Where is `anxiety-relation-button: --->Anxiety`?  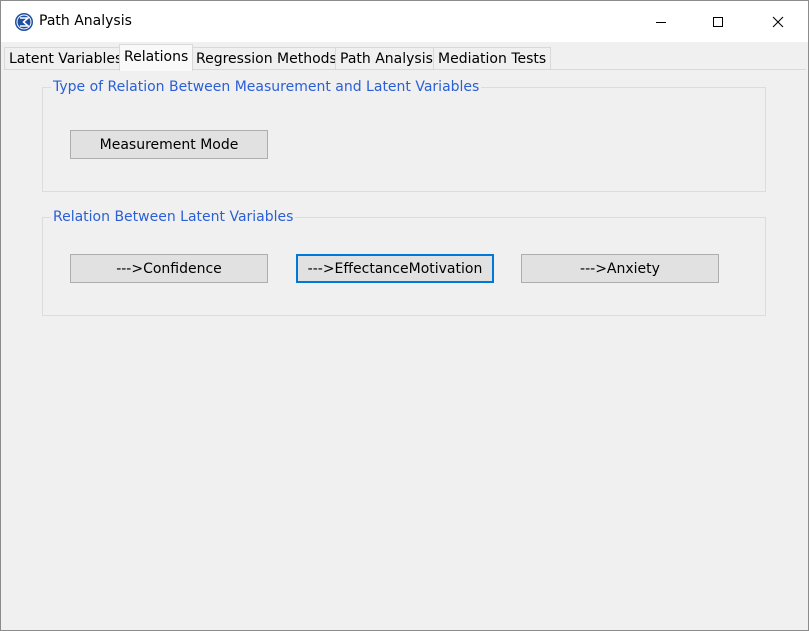
anxiety-relation-button: --->Anxiety is located at coordinates (620, 268).